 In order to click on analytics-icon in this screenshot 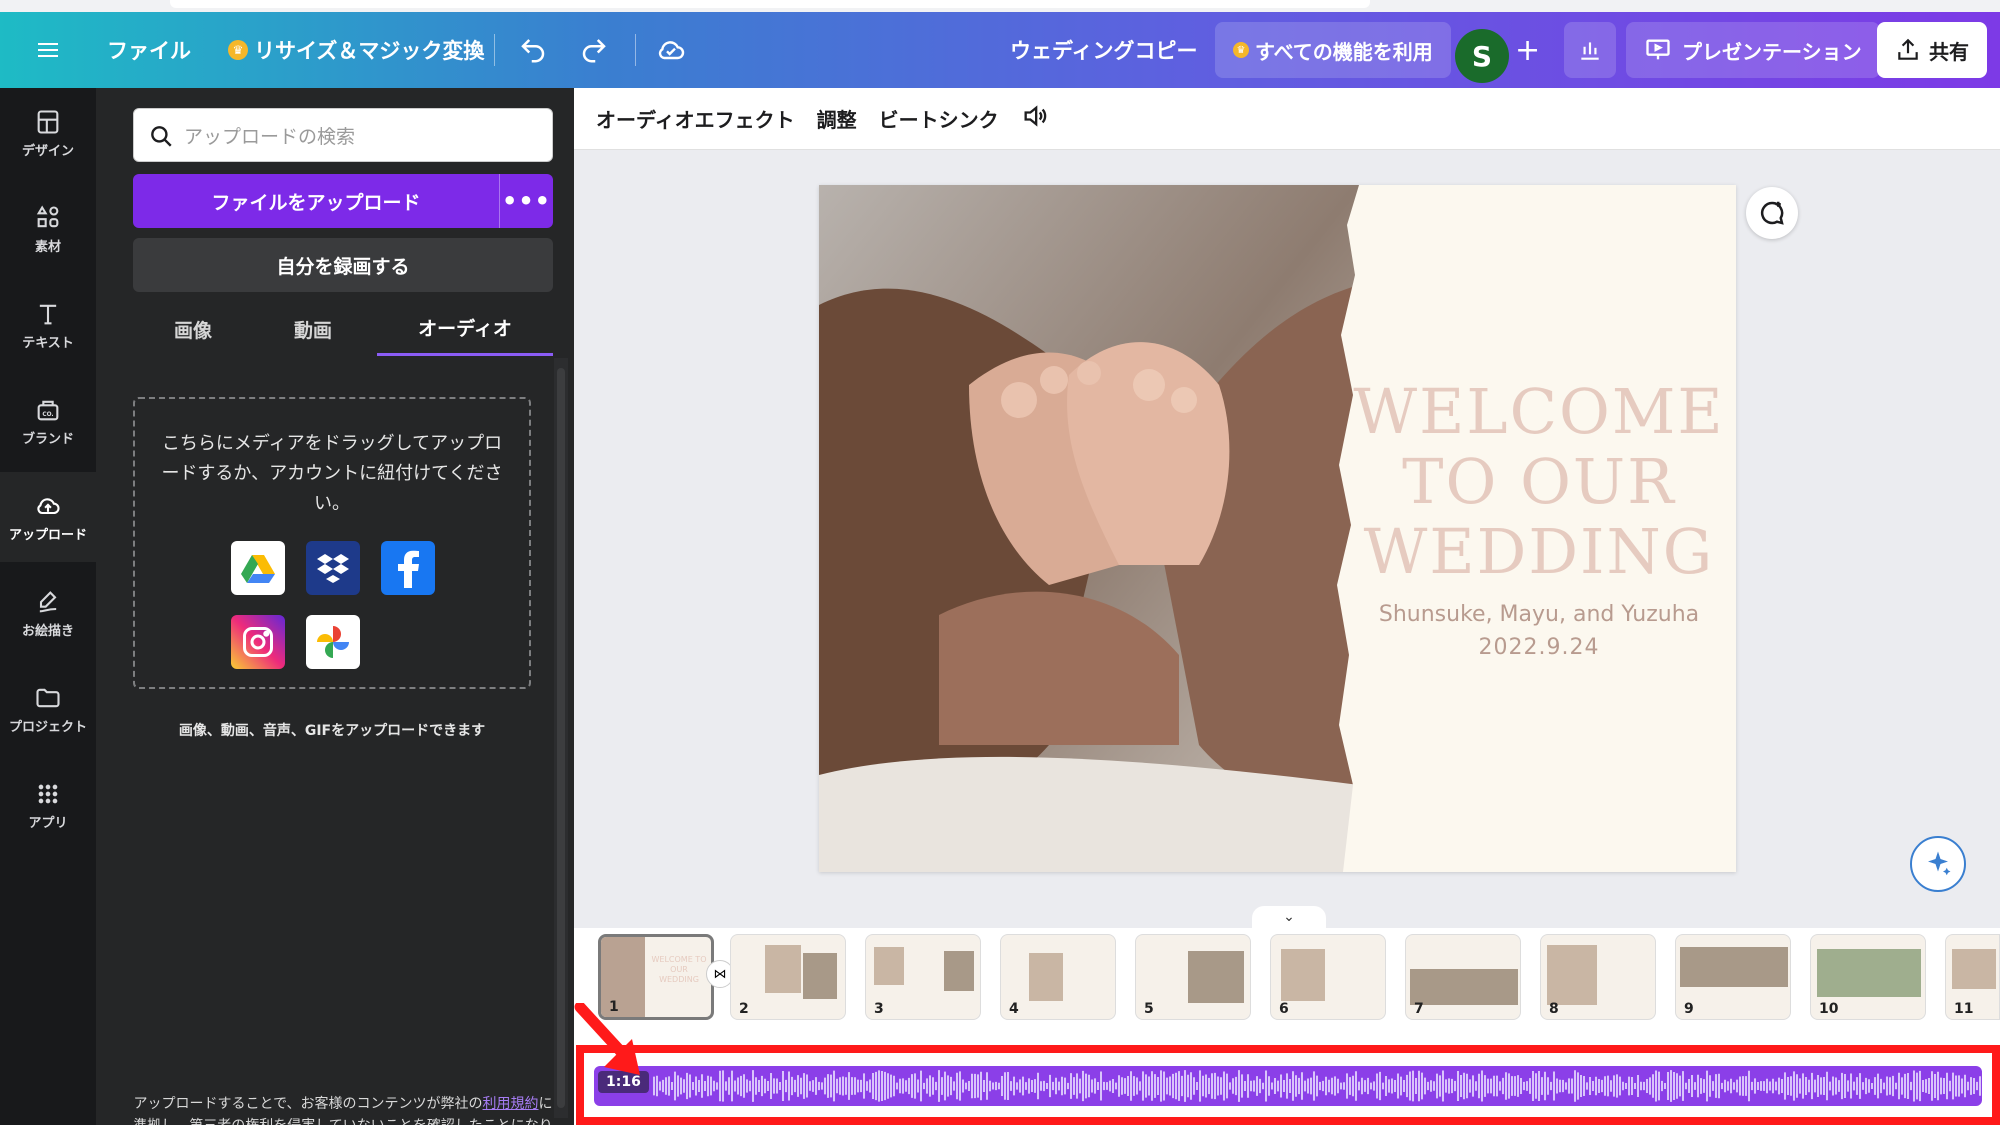, I will do `click(1590, 50)`.